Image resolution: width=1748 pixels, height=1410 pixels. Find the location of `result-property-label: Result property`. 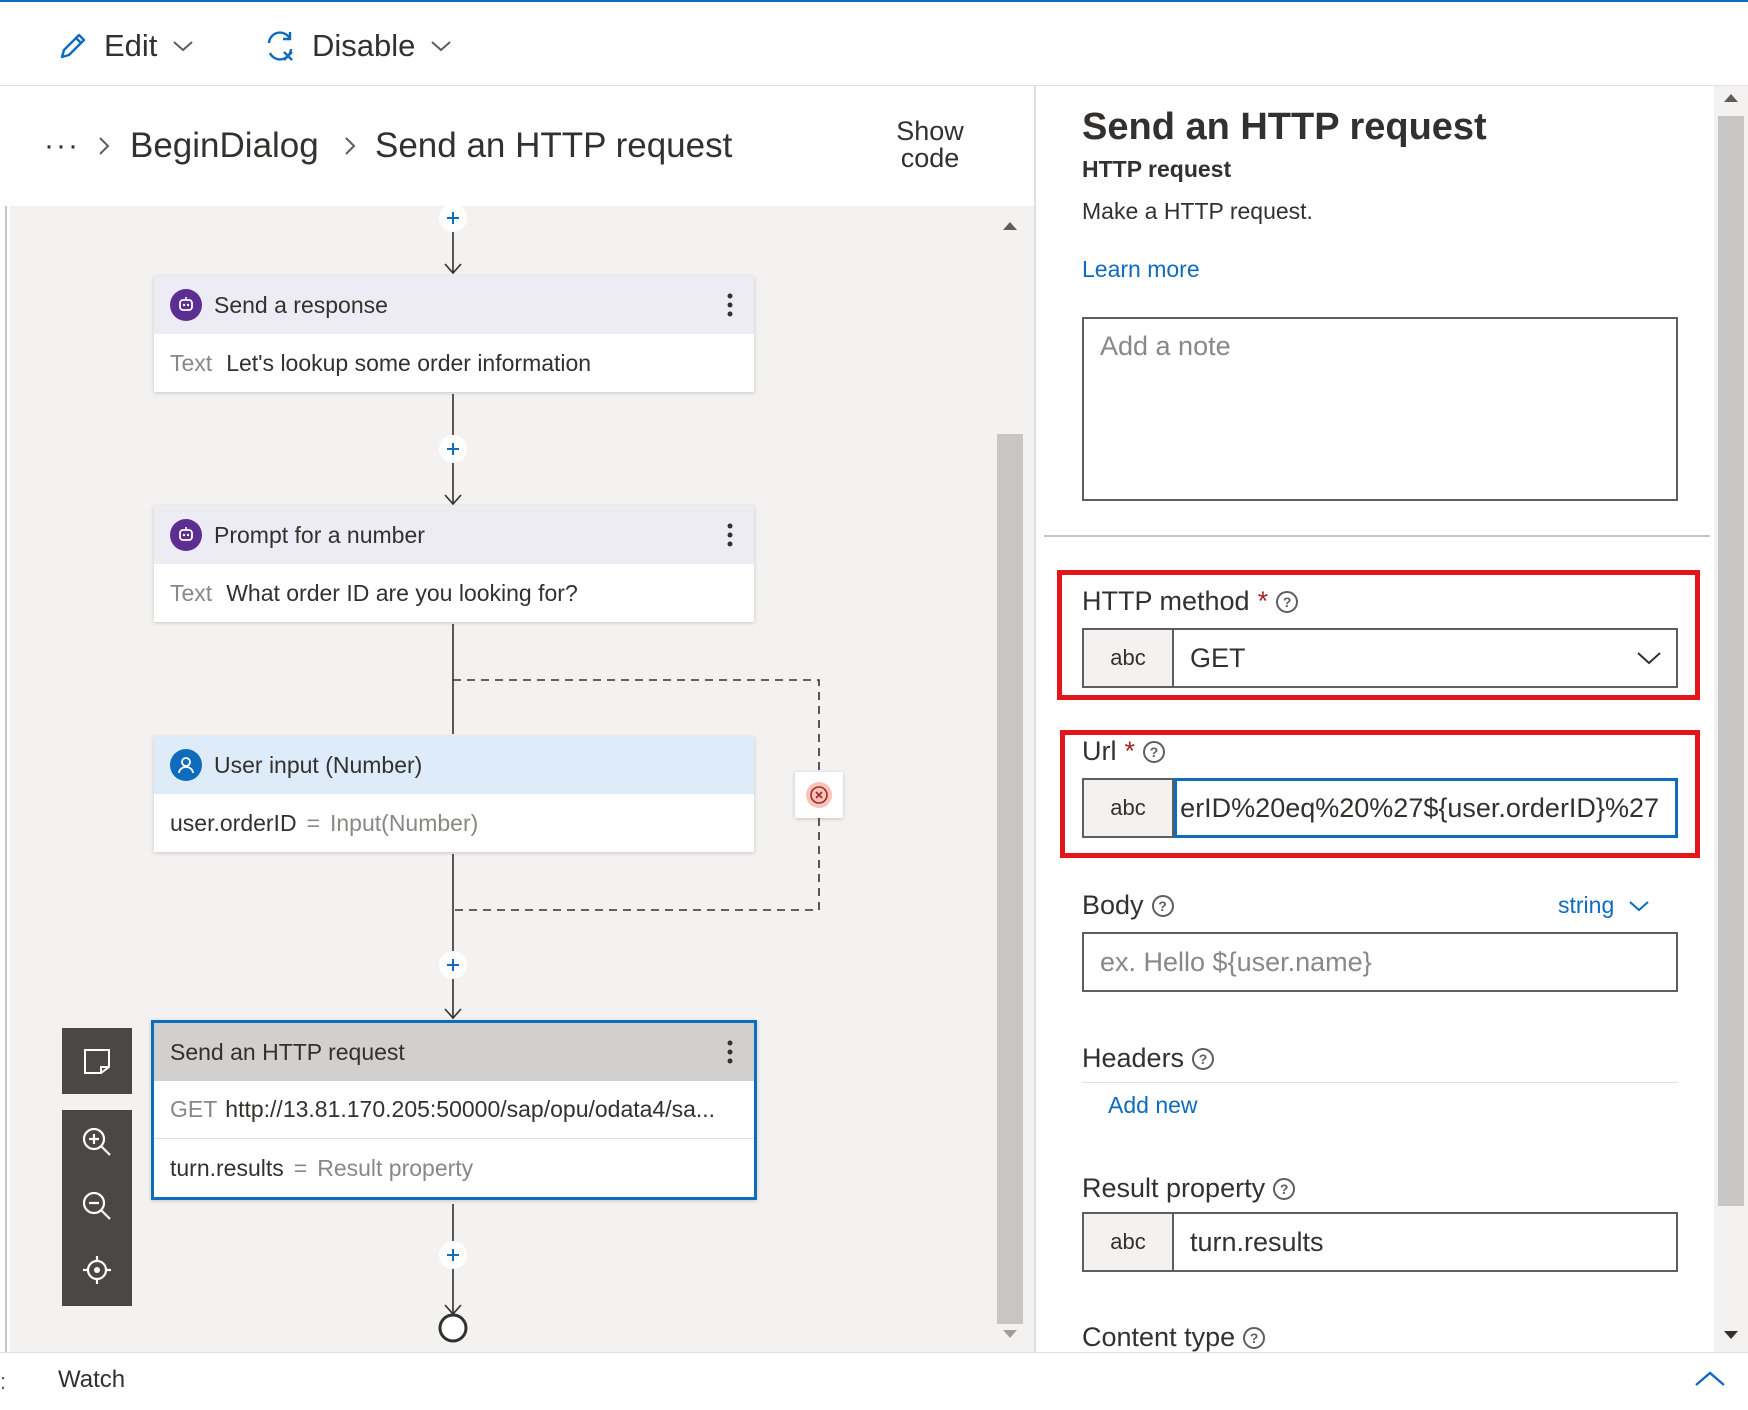

result-property-label: Result property is located at coordinates (395, 1167).